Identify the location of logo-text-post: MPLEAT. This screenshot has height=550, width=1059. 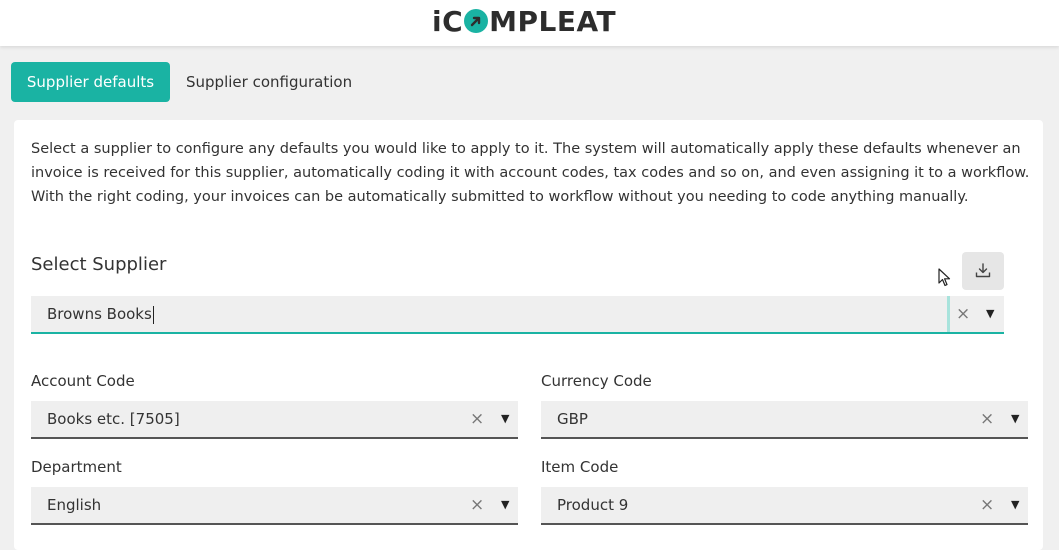
(553, 21).